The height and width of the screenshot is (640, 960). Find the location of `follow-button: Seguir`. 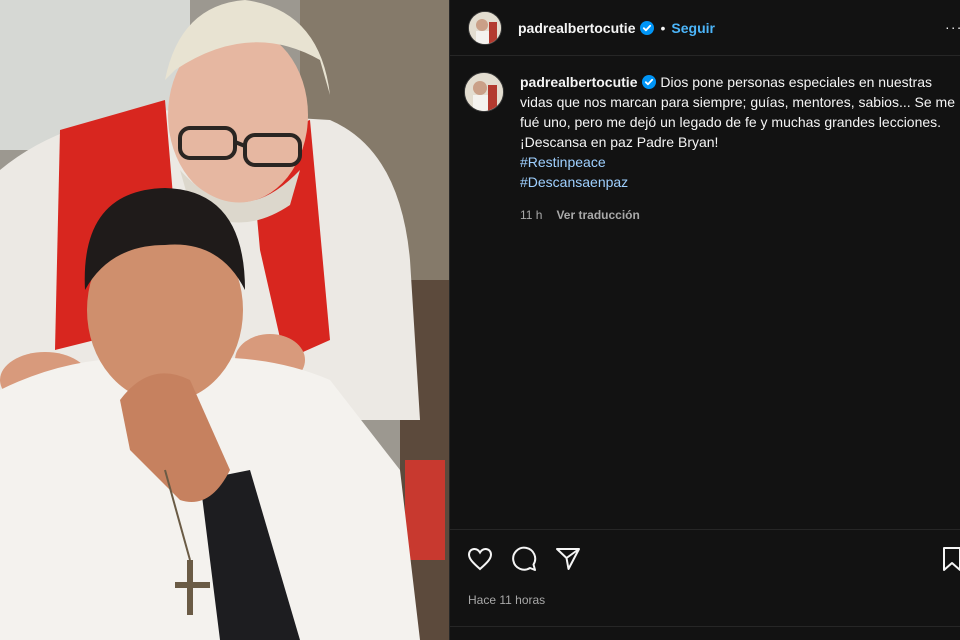

follow-button: Seguir is located at coordinates (693, 28).